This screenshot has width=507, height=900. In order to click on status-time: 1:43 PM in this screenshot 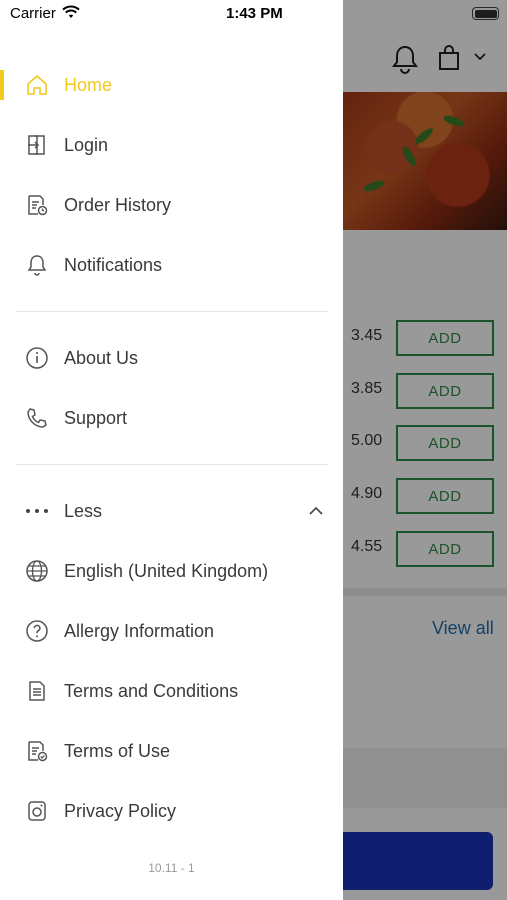, I will do `click(254, 13)`.